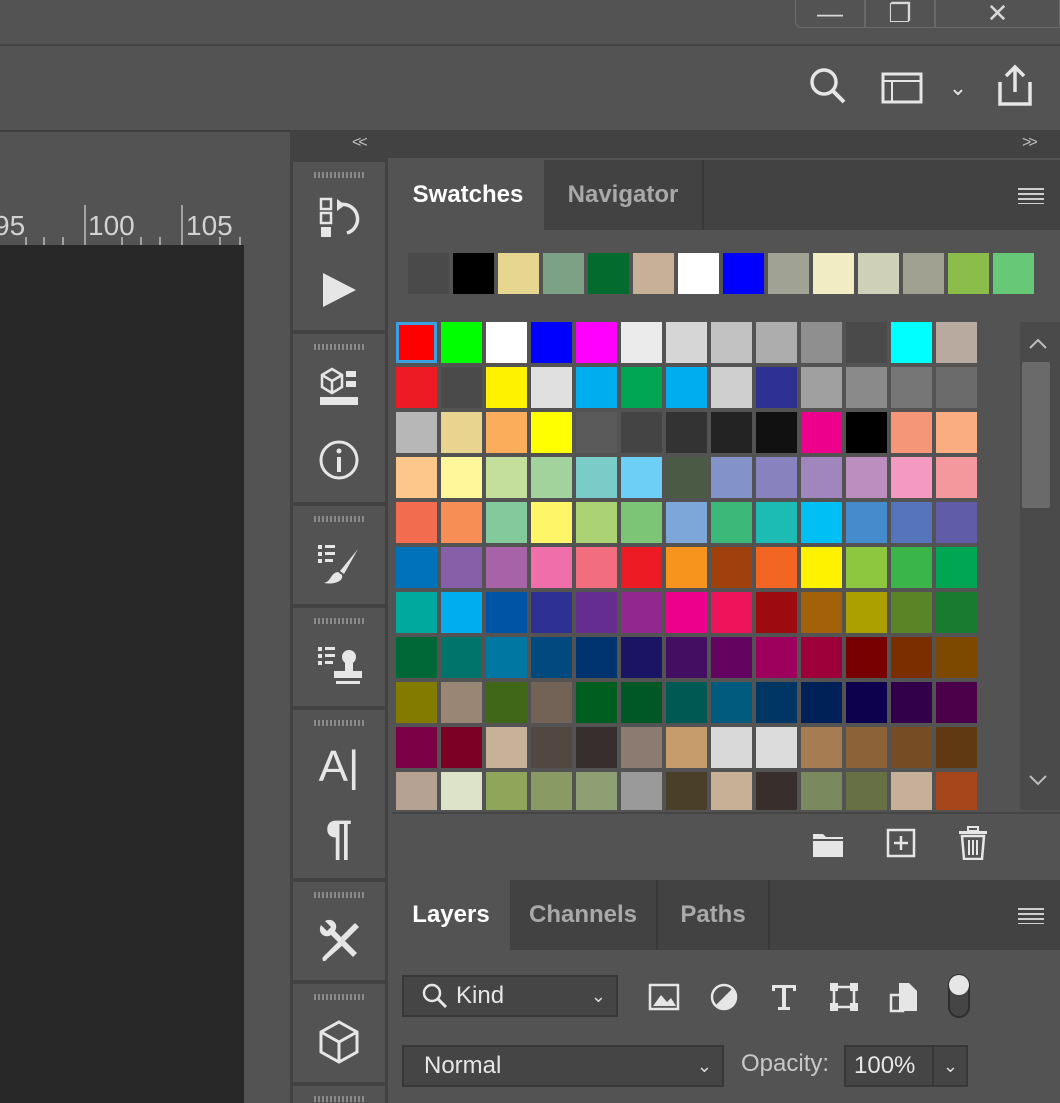 The height and width of the screenshot is (1103, 1060). What do you see at coordinates (901, 843) in the screenshot?
I see `new-swatch-icon` at bounding box center [901, 843].